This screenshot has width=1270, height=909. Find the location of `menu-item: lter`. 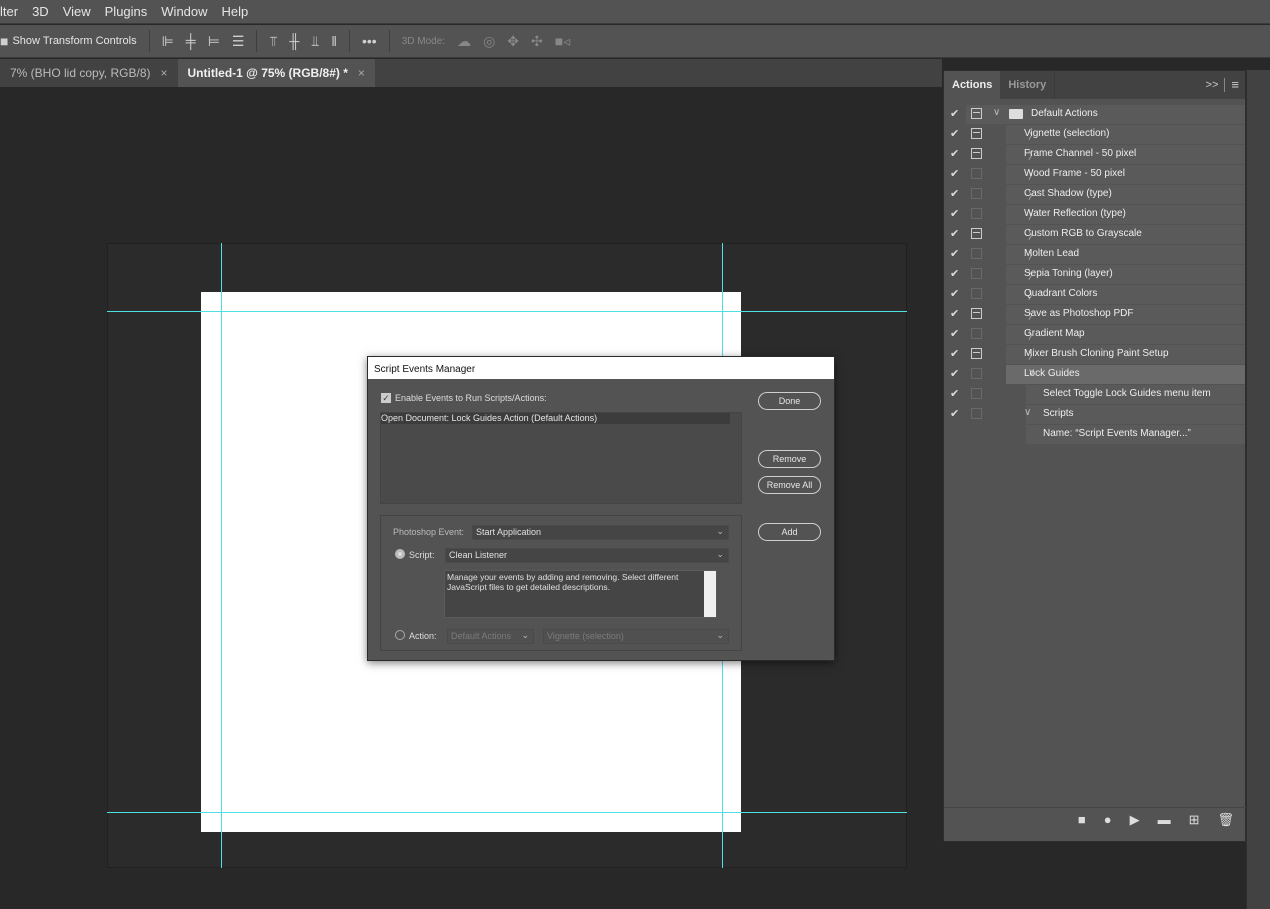

menu-item: lter is located at coordinates (9, 11).